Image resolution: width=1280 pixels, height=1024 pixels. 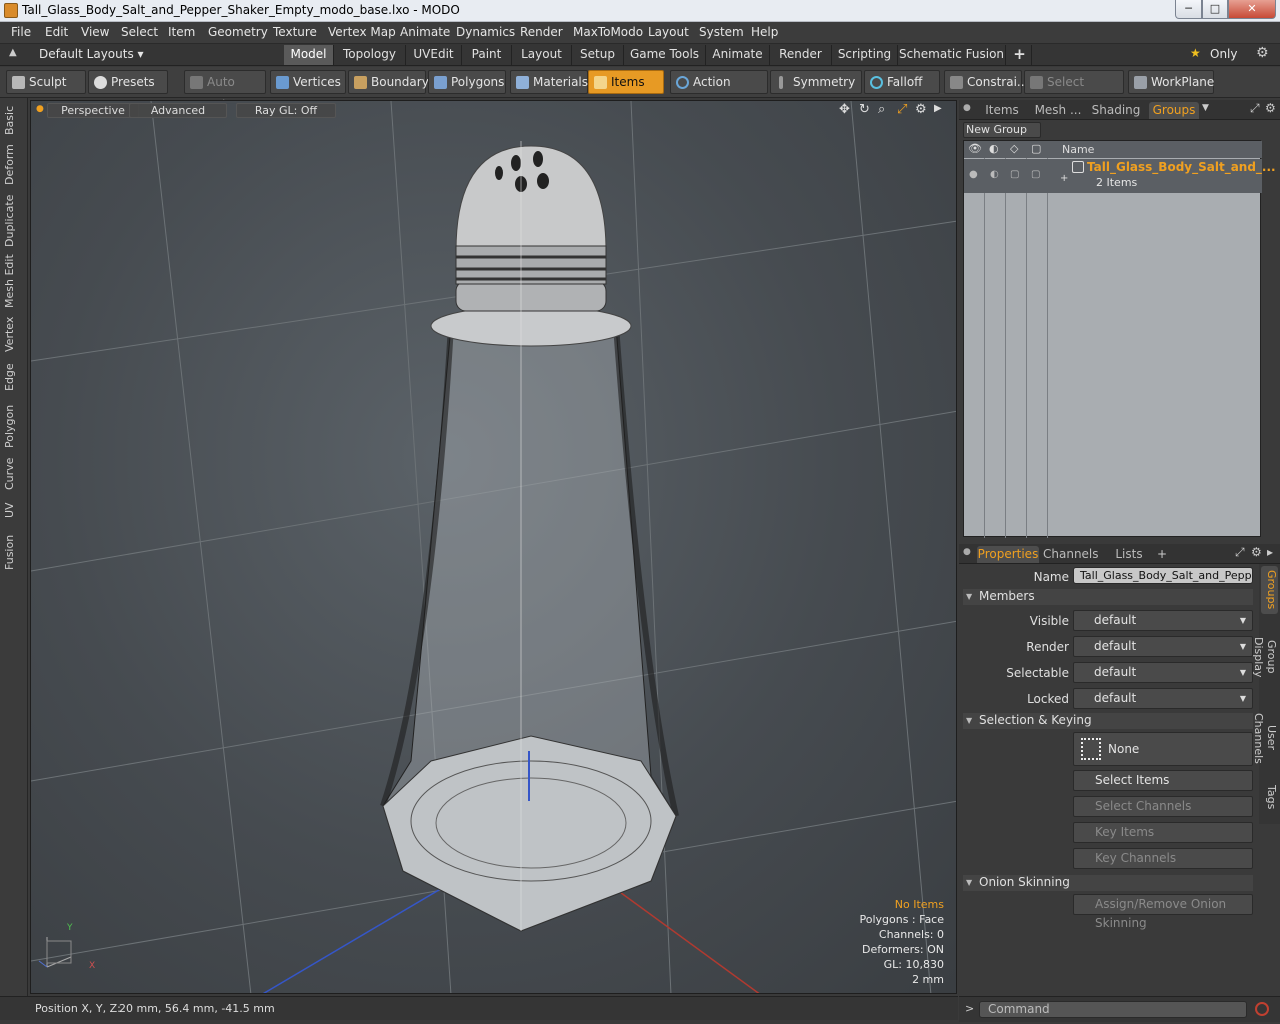 What do you see at coordinates (1002, 110) in the screenshot?
I see `tab-items: Items` at bounding box center [1002, 110].